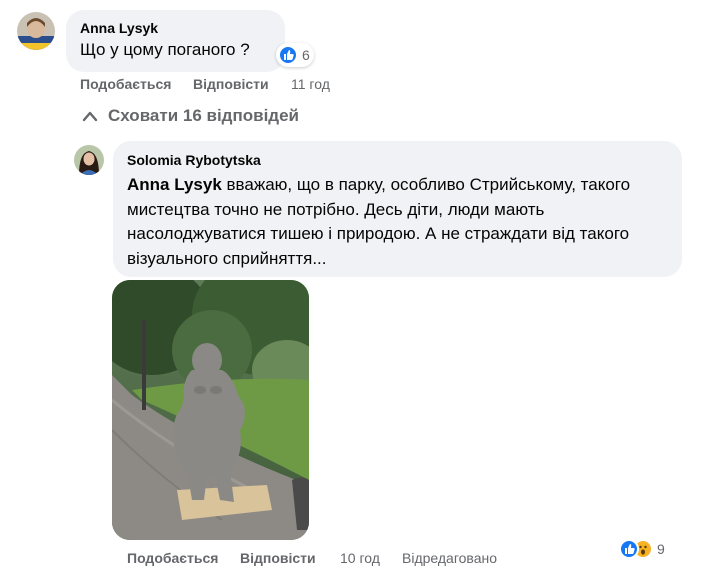 This screenshot has width=727, height=574. What do you see at coordinates (278, 558) in the screenshot?
I see `reply-reply-button: Відповісти` at bounding box center [278, 558].